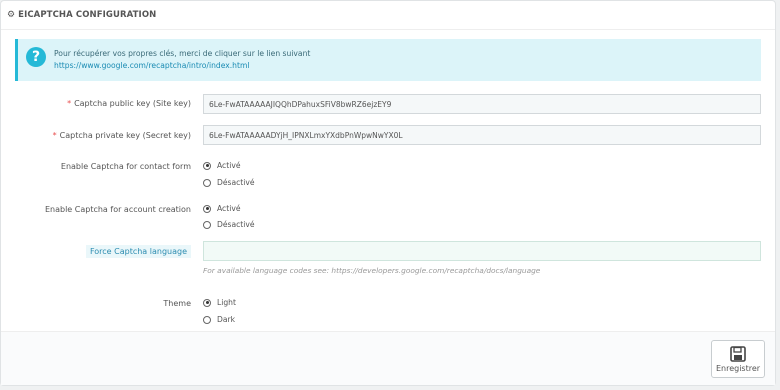 This screenshot has width=780, height=390. I want to click on save-label: Enregistrer, so click(738, 368).